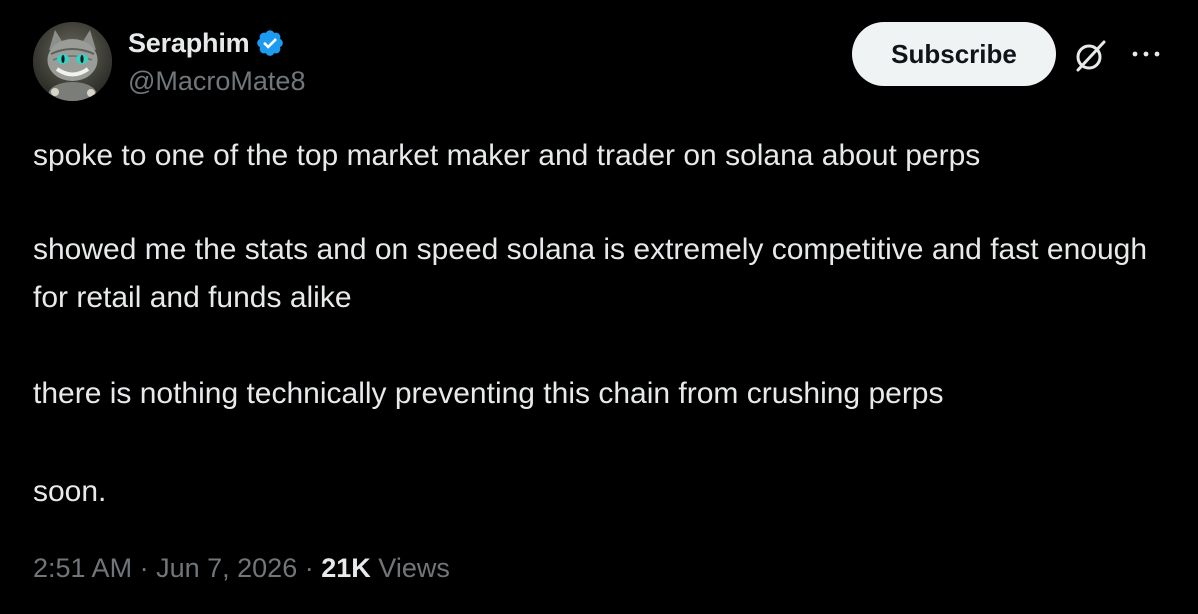 The image size is (1198, 614). What do you see at coordinates (1090, 56) in the screenshot?
I see `grok-icon` at bounding box center [1090, 56].